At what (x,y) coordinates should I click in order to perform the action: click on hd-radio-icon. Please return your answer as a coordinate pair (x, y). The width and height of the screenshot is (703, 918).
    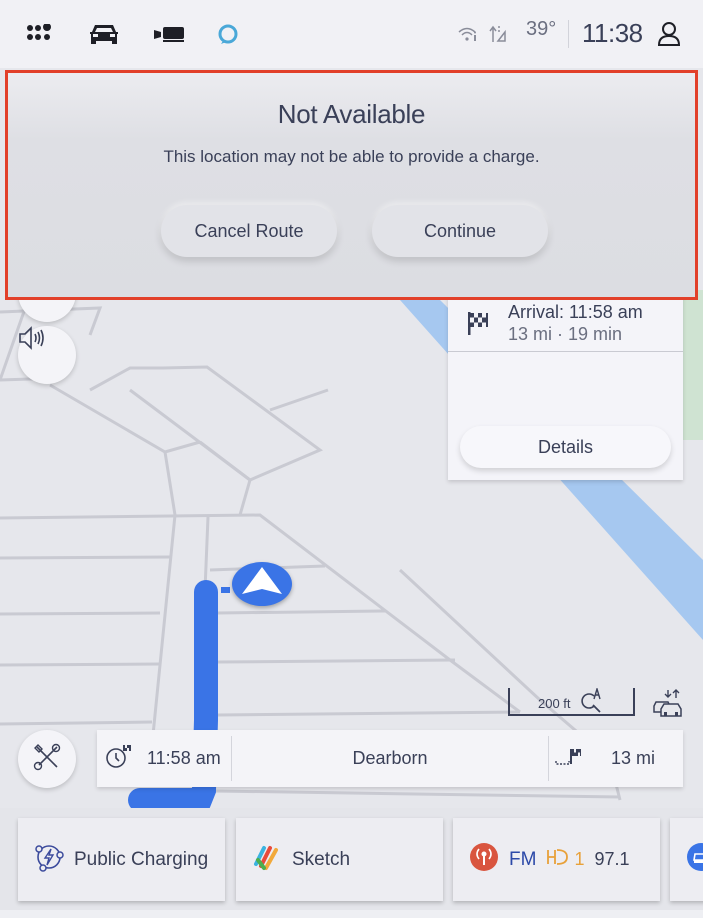
    Looking at the image, I should click on (557, 859).